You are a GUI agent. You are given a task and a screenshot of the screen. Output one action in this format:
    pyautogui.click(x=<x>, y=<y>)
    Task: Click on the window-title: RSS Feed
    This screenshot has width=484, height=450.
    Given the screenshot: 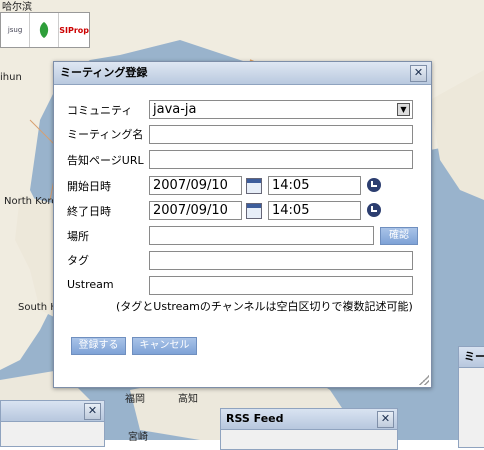 What is the action you would take?
    pyautogui.click(x=255, y=418)
    